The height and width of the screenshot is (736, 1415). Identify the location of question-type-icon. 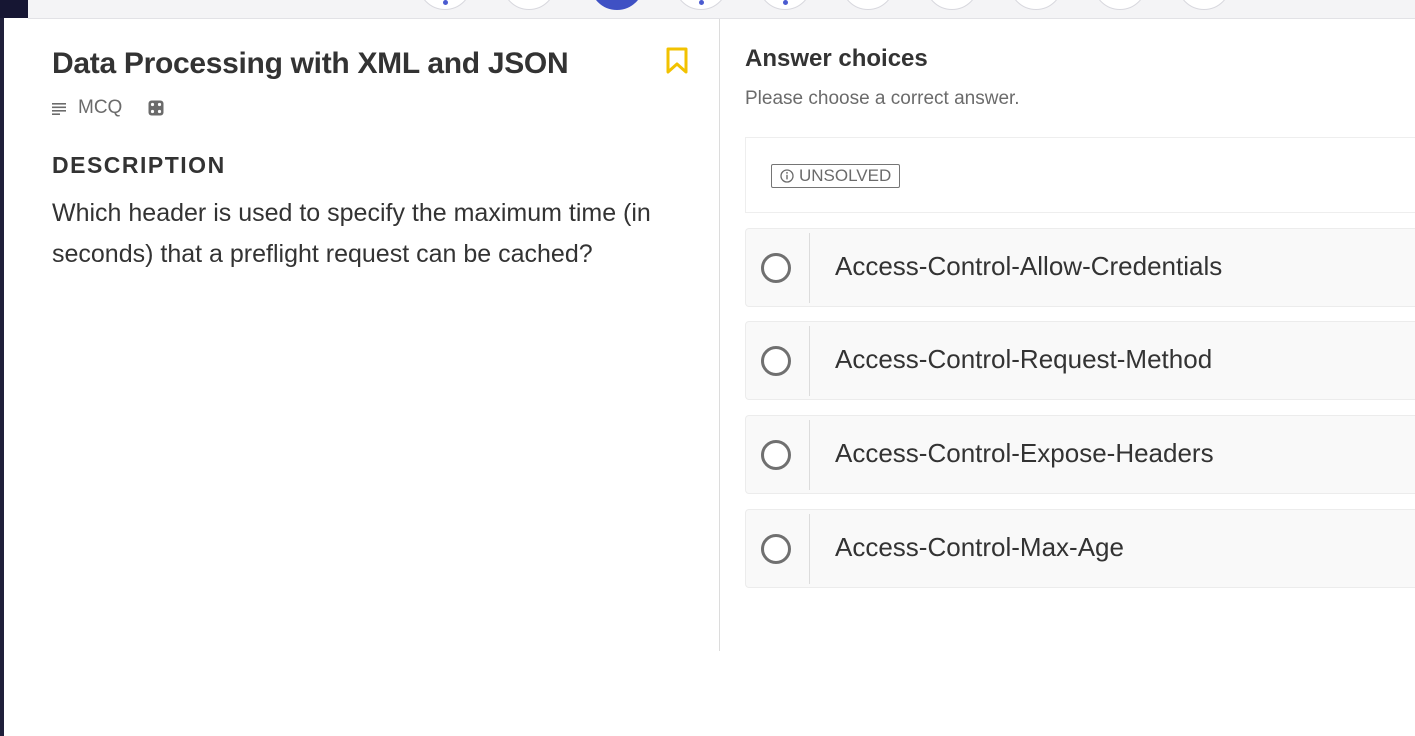
(59, 109).